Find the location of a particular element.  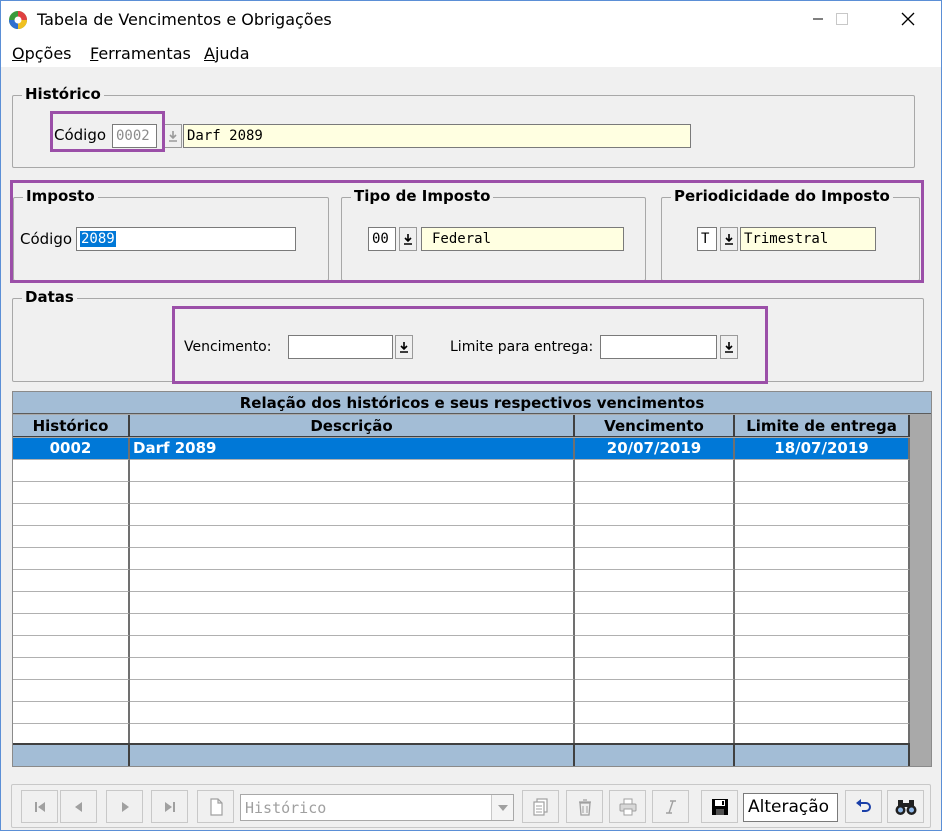

search-button is located at coordinates (905, 806).